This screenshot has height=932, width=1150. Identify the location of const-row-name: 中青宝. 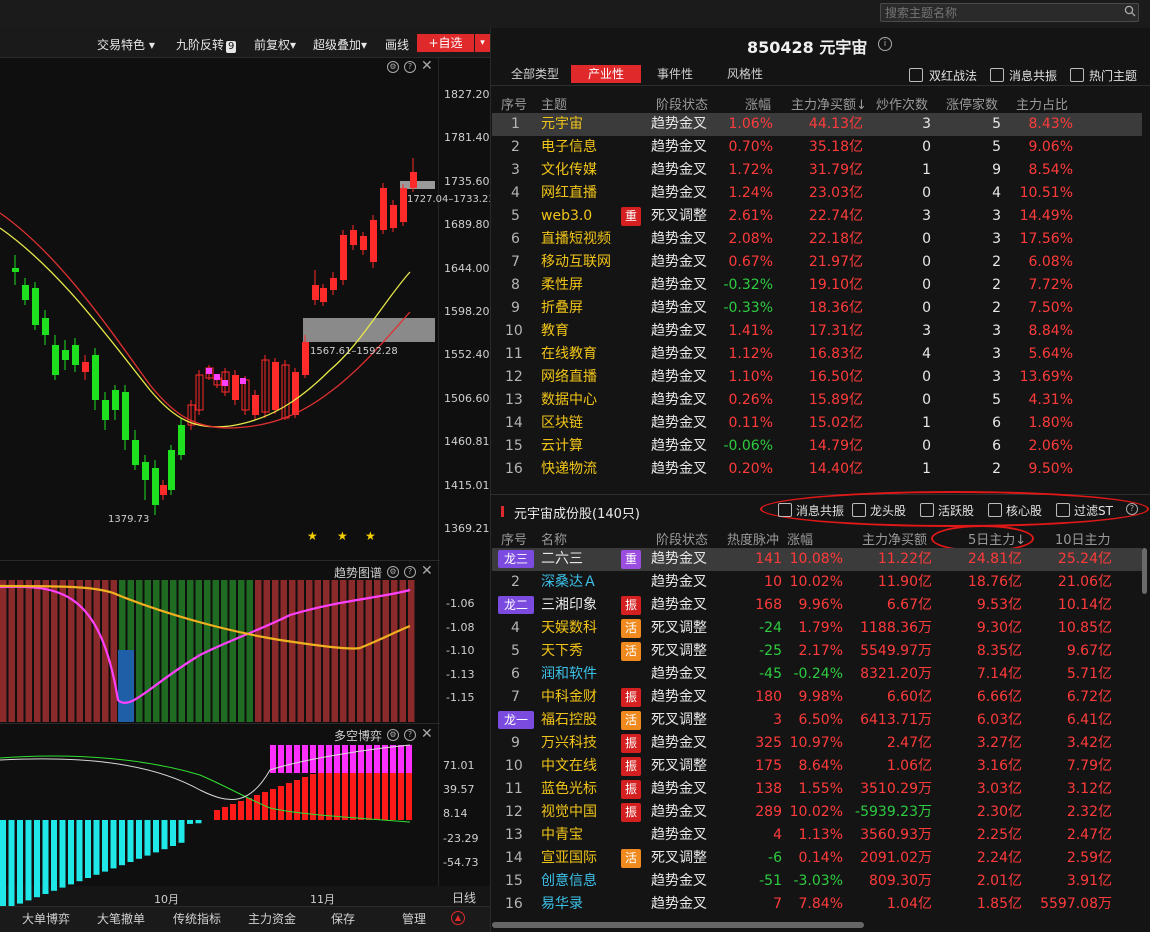
(562, 835).